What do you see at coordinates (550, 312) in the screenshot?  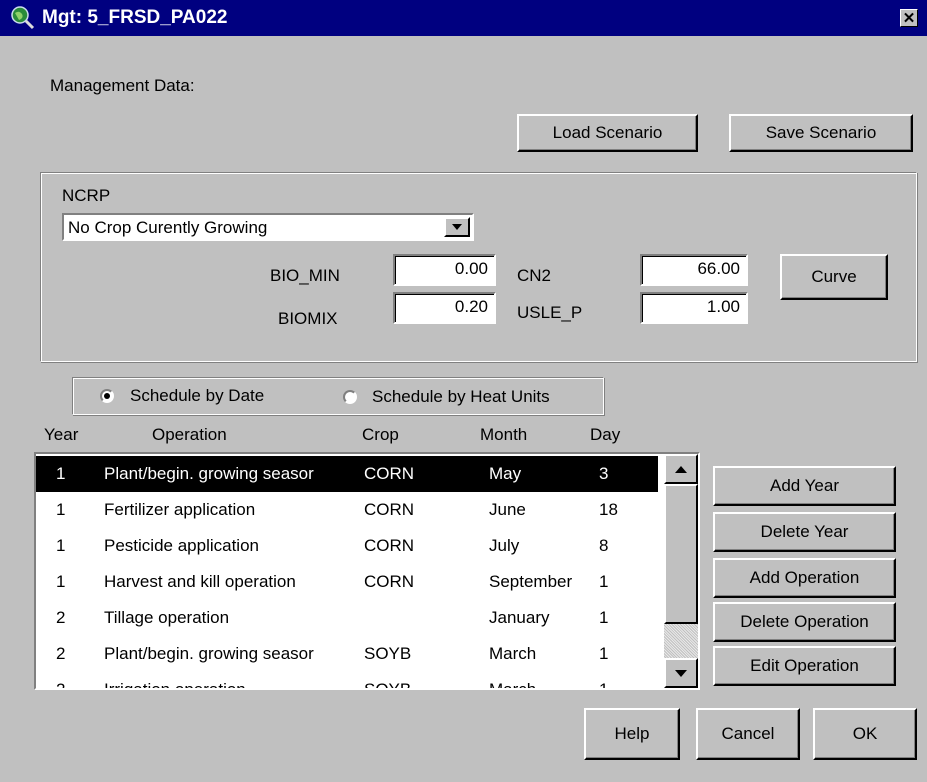 I see `usle-p-label: USLE_P` at bounding box center [550, 312].